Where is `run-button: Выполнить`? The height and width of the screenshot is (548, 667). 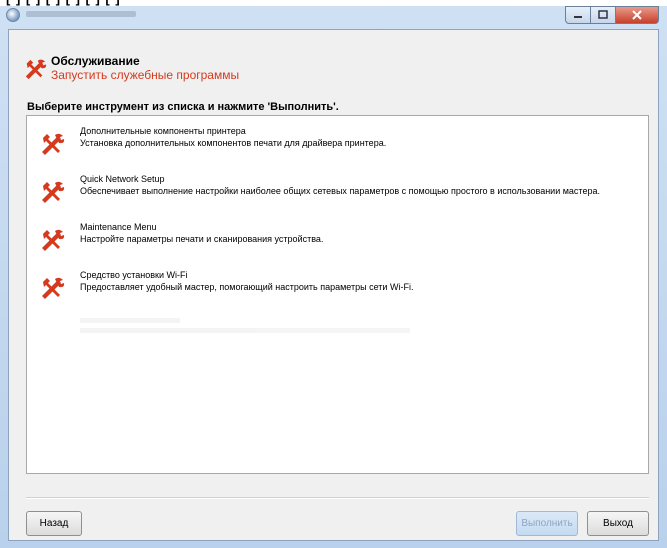 run-button: Выполнить is located at coordinates (547, 523).